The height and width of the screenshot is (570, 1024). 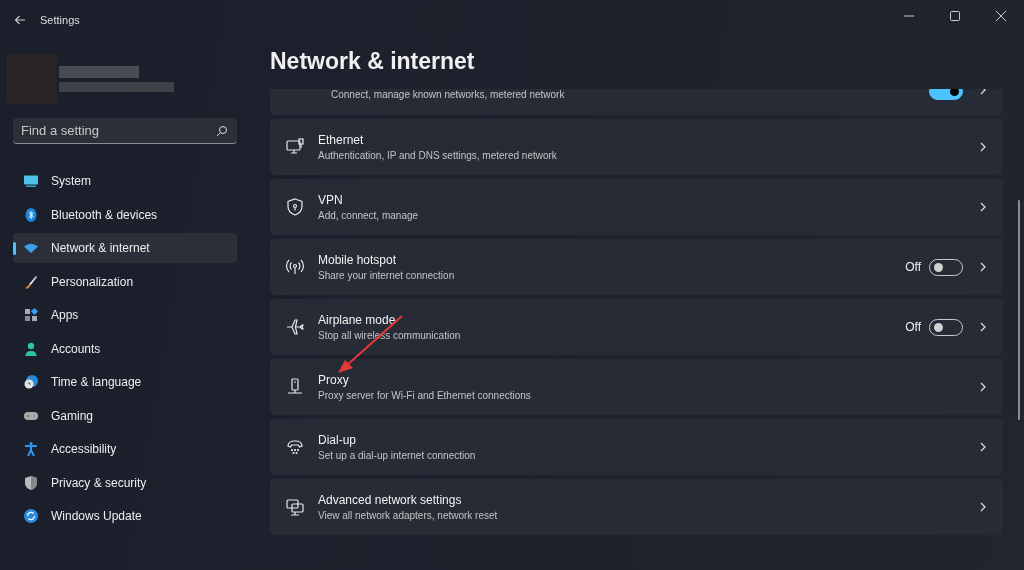 What do you see at coordinates (295, 507) in the screenshot?
I see `monitors-icon` at bounding box center [295, 507].